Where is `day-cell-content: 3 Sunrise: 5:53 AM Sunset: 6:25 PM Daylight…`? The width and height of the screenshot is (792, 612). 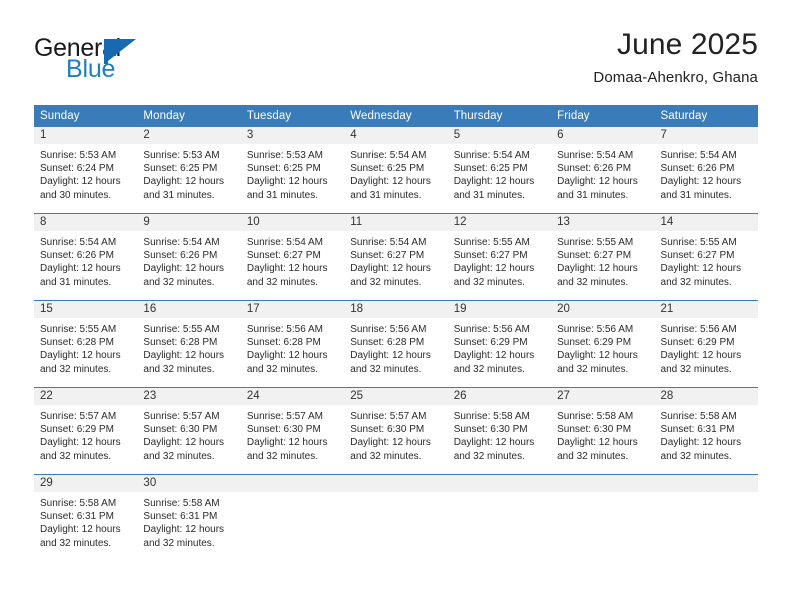
day-cell-content: 3 Sunrise: 5:53 AM Sunset: 6:25 PM Daylight… is located at coordinates (292, 170).